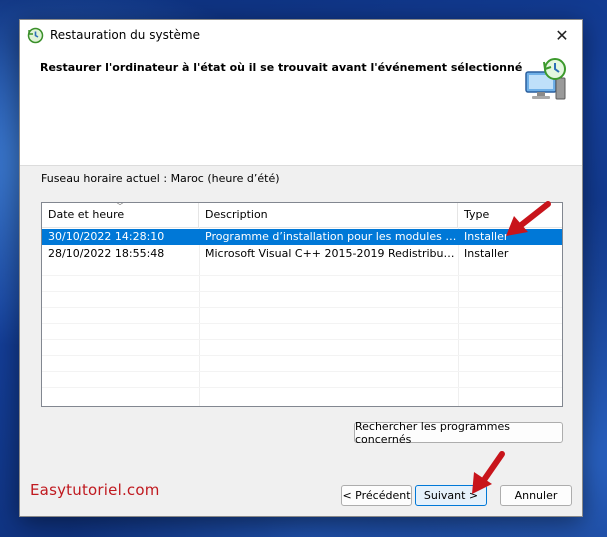  What do you see at coordinates (376, 495) in the screenshot?
I see `back-button: < Précédent` at bounding box center [376, 495].